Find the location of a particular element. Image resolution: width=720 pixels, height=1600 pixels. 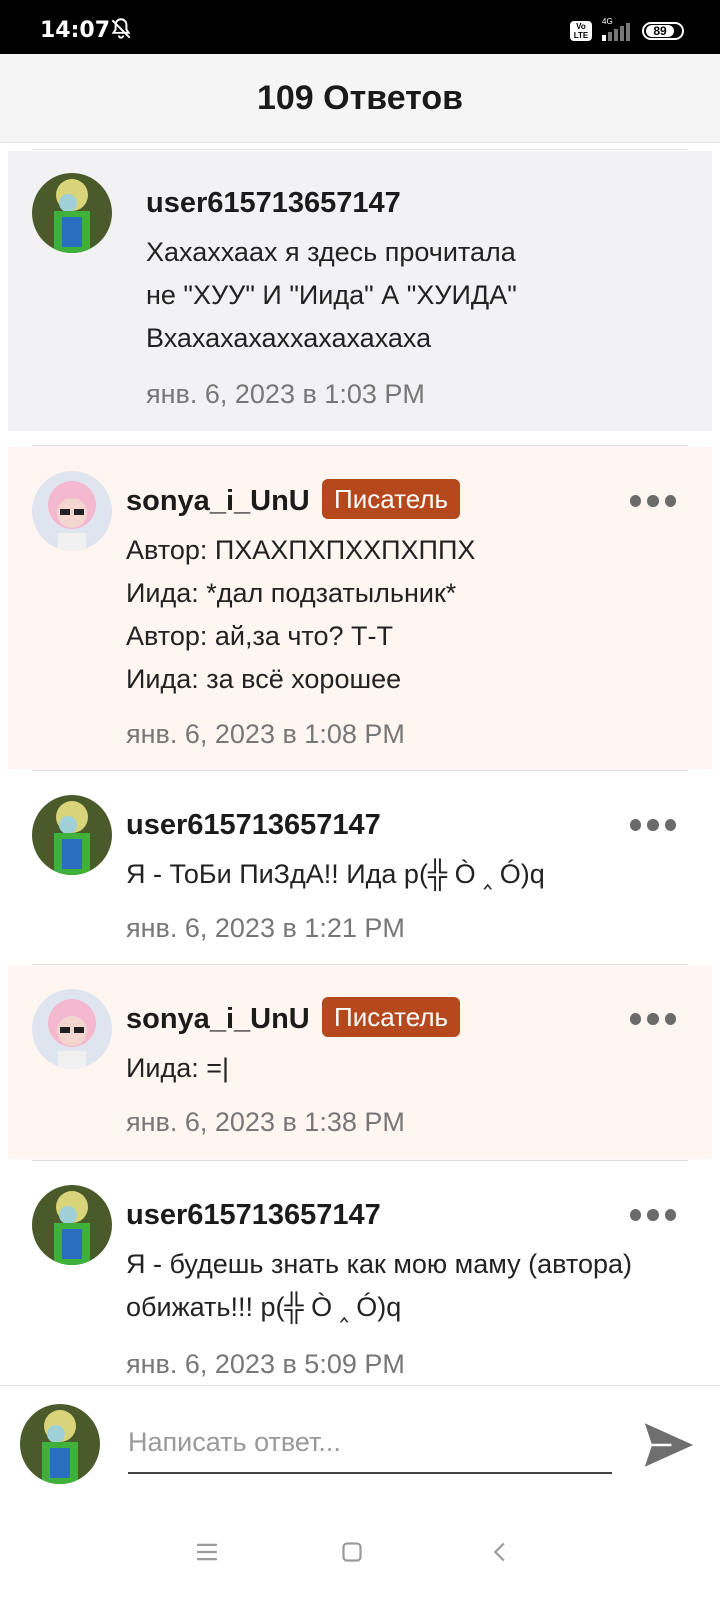

bell-off-icon is located at coordinates (121, 28).